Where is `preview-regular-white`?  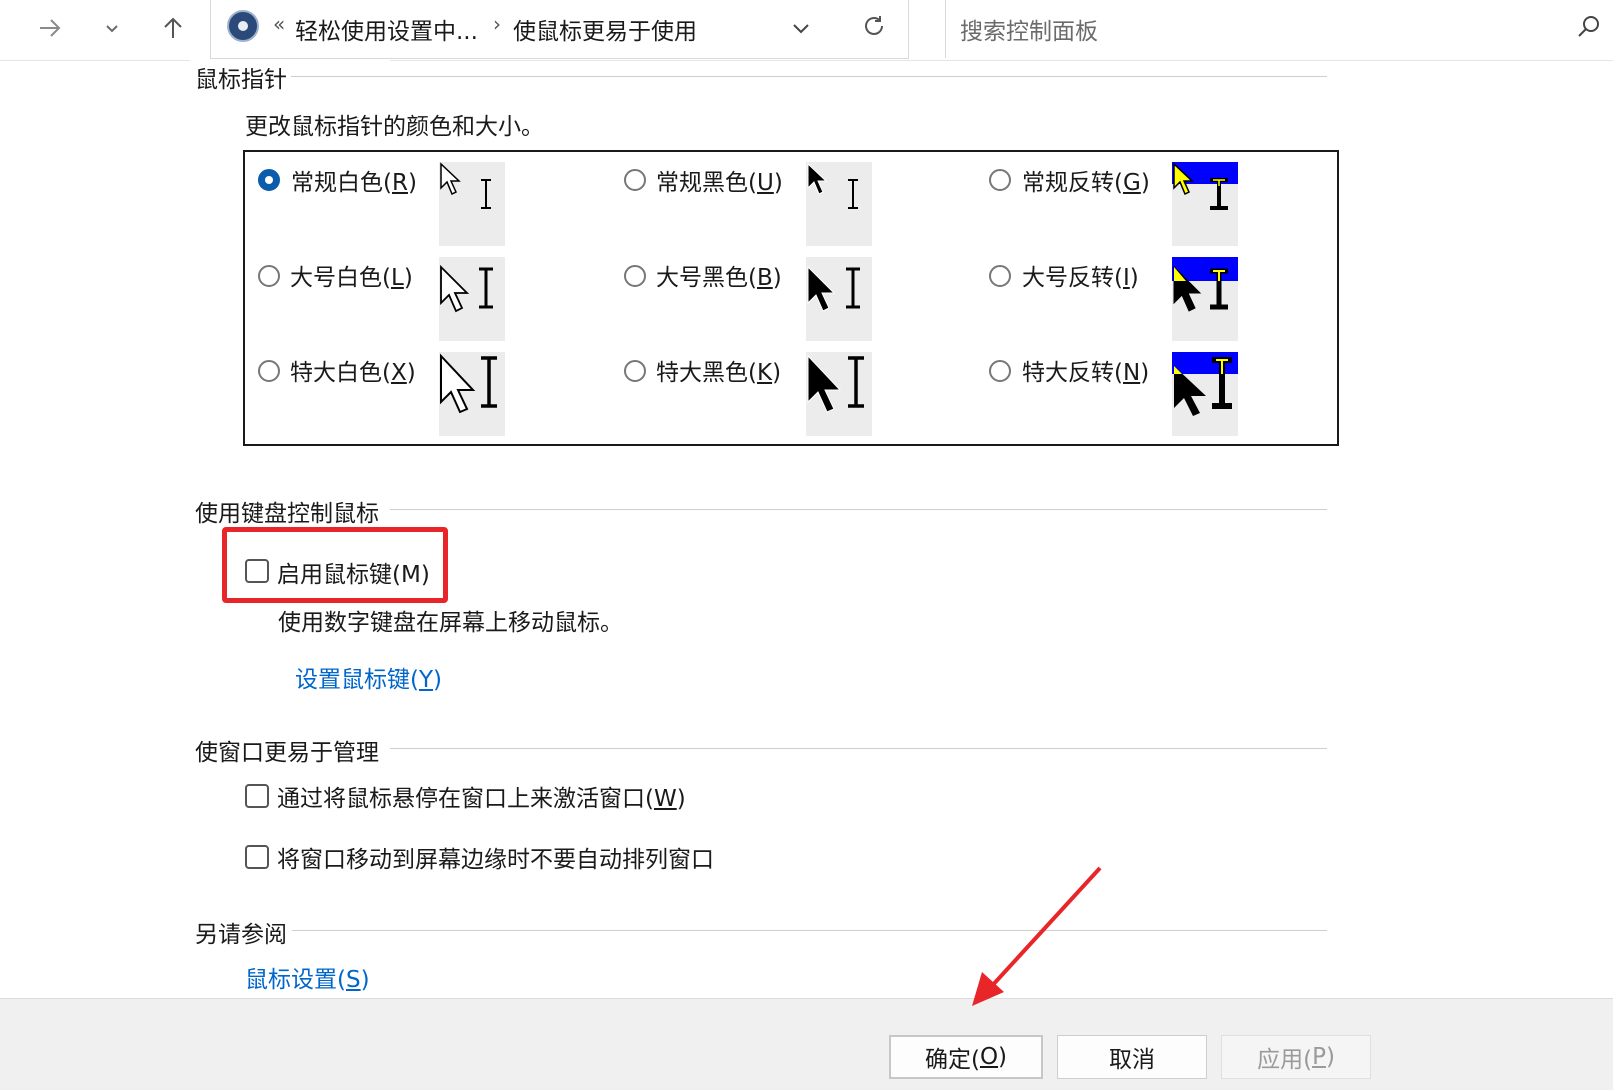
preview-regular-white is located at coordinates (472, 204).